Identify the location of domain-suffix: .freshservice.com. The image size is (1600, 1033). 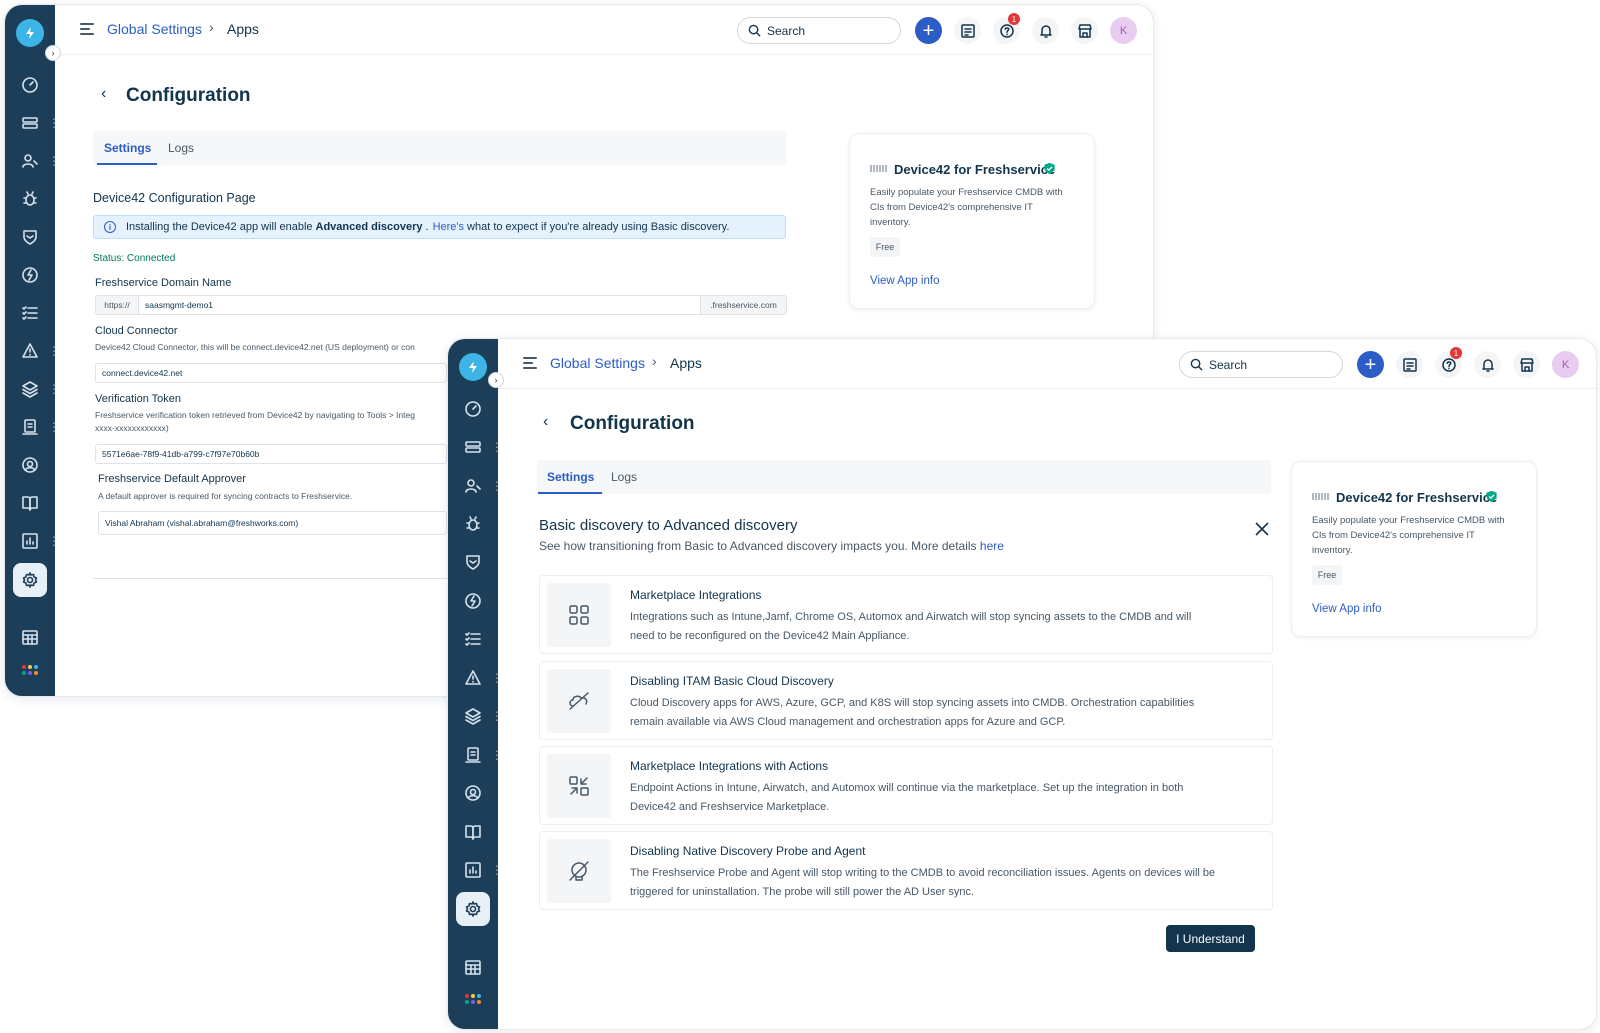
(743, 305).